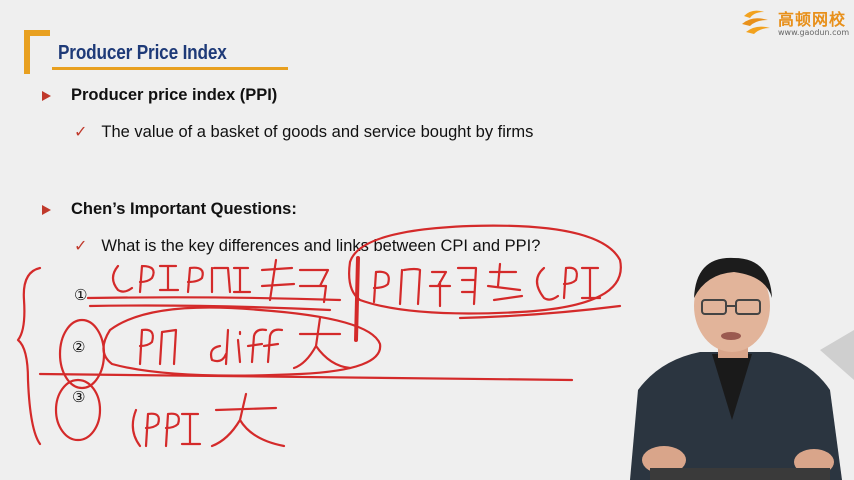  Describe the element at coordinates (80, 295) in the screenshot. I see `circled-number-1: ①` at that location.